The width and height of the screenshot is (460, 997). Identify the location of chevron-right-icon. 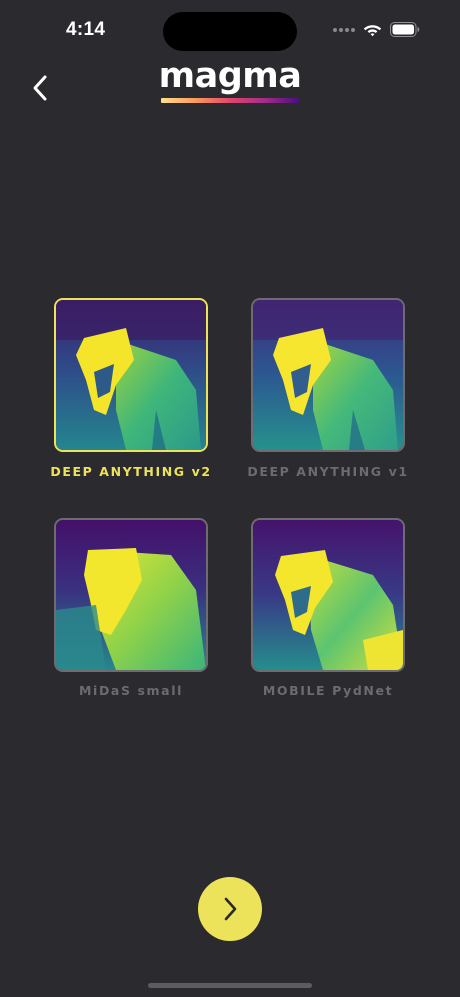
(230, 909).